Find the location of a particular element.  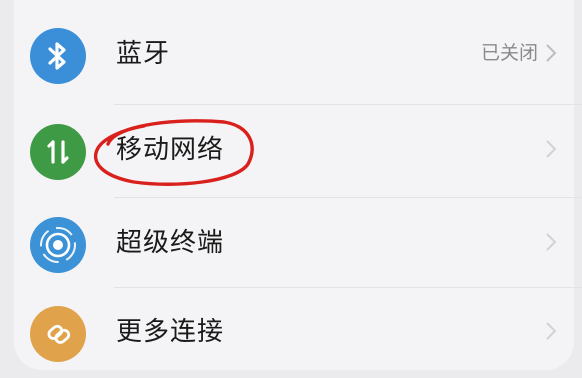

settings-item-label: 超级终端 is located at coordinates (170, 243).